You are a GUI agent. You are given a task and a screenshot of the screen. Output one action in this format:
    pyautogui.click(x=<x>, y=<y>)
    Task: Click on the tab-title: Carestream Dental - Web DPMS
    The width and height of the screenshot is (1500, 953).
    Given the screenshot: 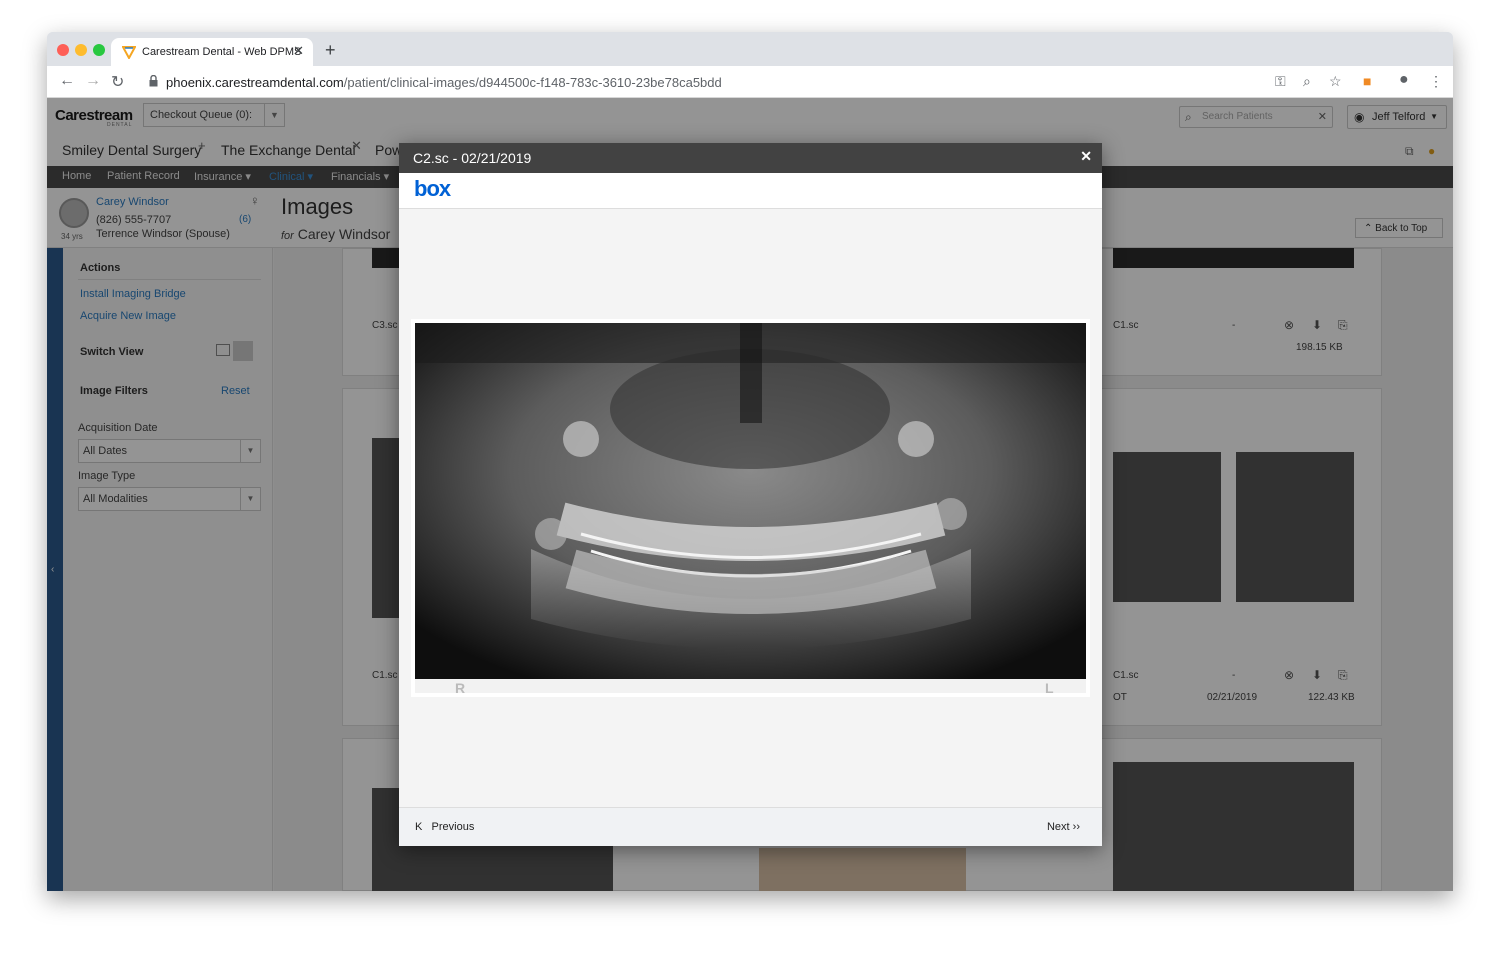 What is the action you would take?
    pyautogui.click(x=222, y=52)
    